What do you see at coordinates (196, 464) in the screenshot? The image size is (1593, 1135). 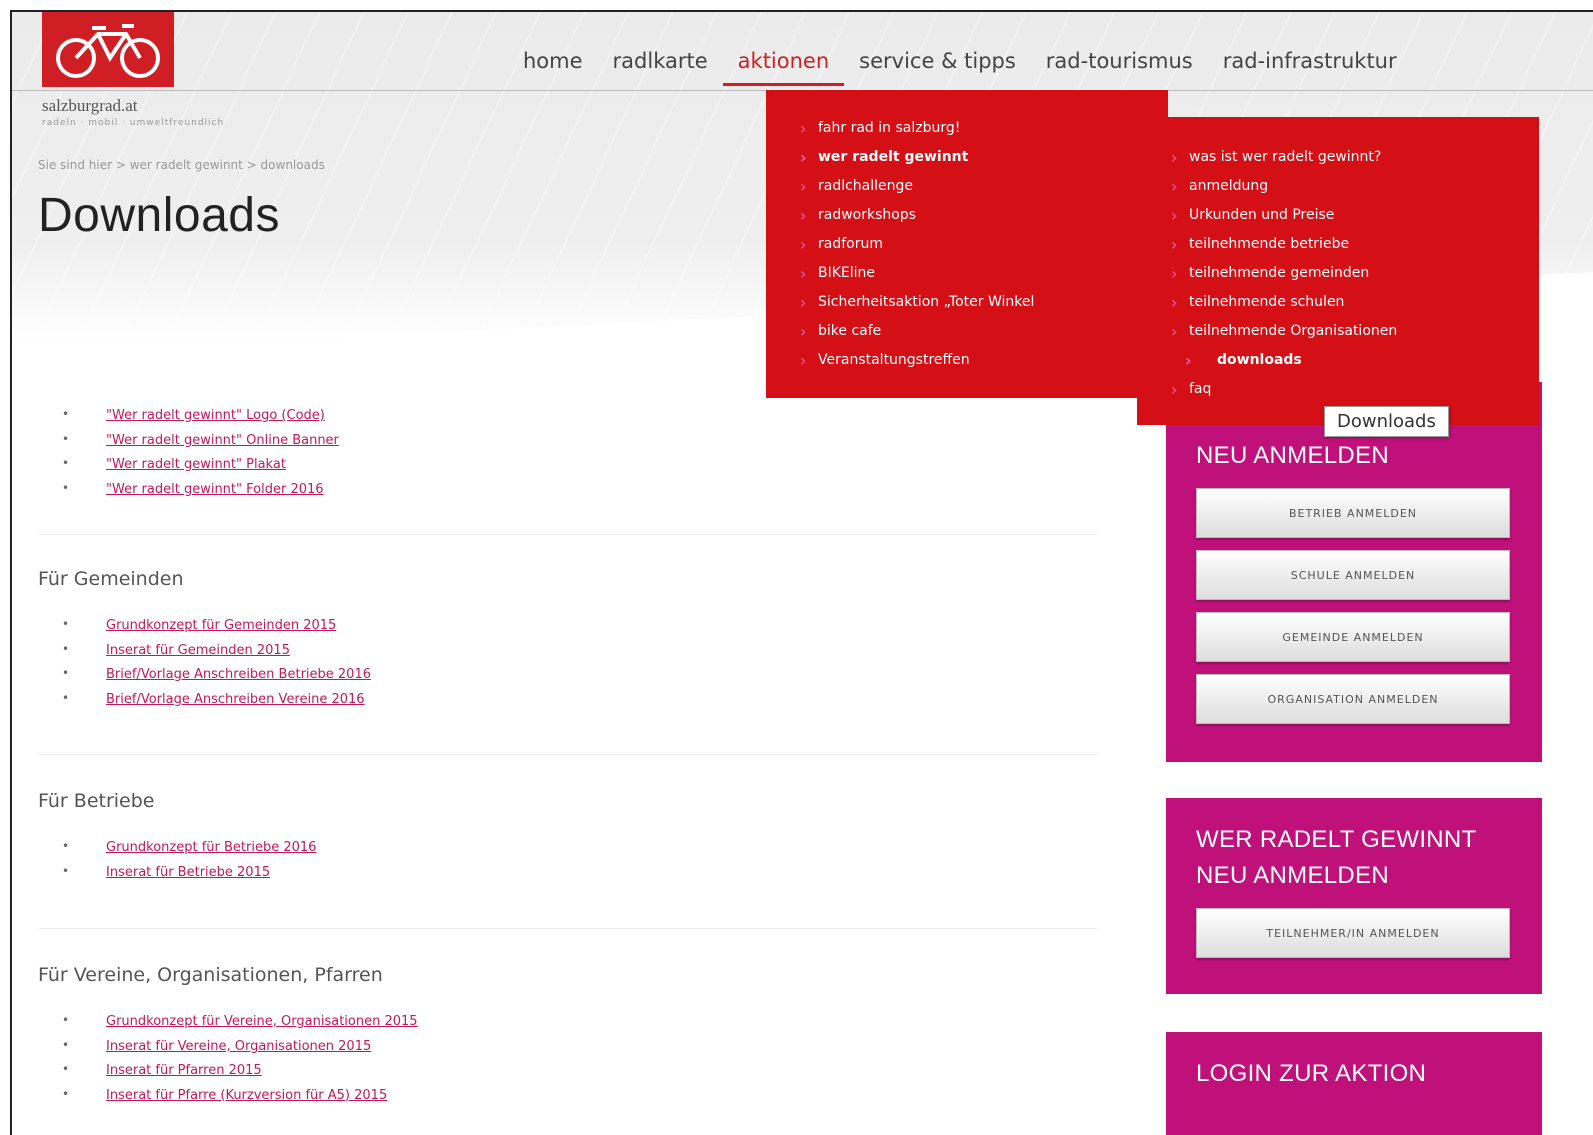 I see `download-link: "Wer radelt gewinnt" Plakat` at bounding box center [196, 464].